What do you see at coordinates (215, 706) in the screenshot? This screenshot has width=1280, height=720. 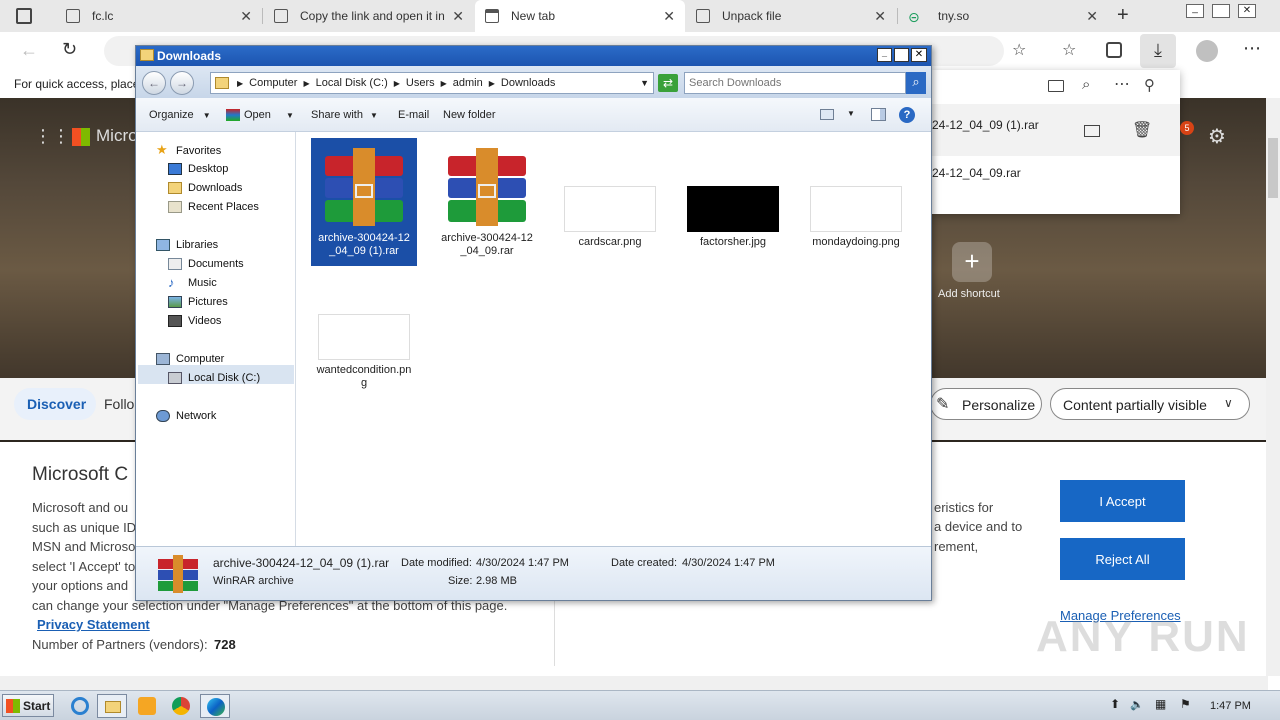 I see `edge-taskbar-button` at bounding box center [215, 706].